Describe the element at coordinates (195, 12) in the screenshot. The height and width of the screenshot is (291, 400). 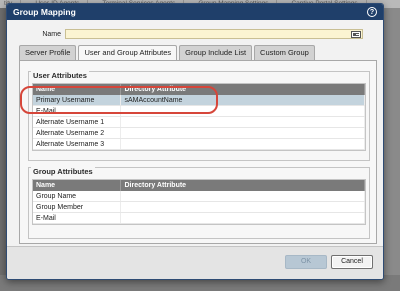
I see `dialog-titlebar: Group Mapping ?` at that location.